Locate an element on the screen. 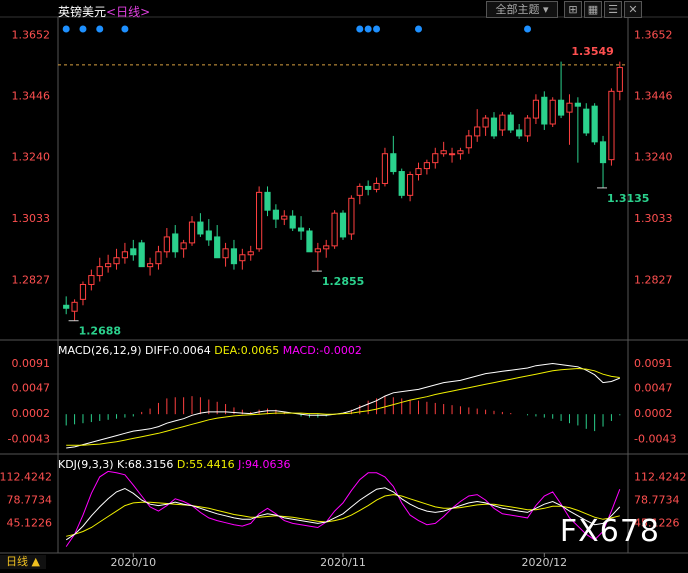 The width and height of the screenshot is (688, 573). period-selector-button: 日线 ▲ is located at coordinates (23, 562).